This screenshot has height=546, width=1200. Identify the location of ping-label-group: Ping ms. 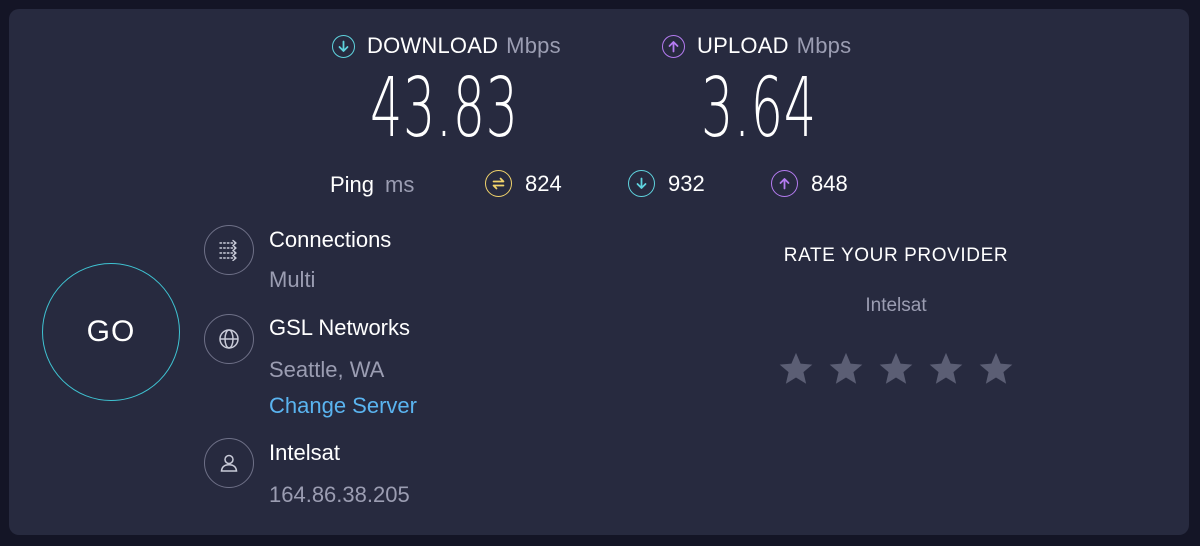
(372, 185).